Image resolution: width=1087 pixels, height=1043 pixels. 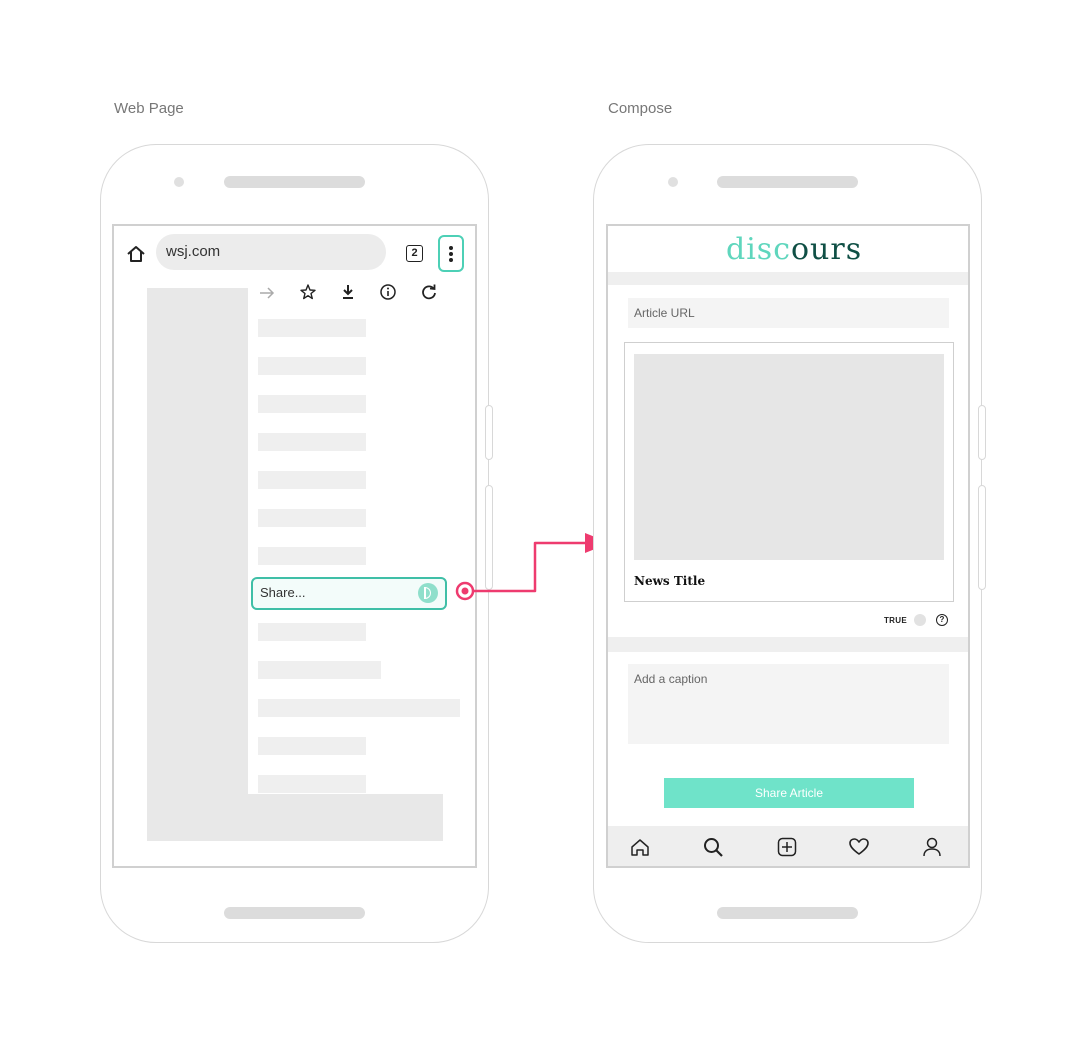 What do you see at coordinates (451, 253) in the screenshot?
I see `more-vertical-icon` at bounding box center [451, 253].